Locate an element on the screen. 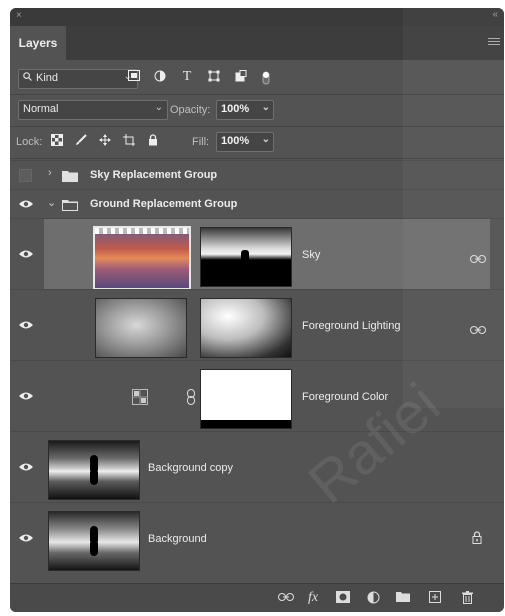  adjustment-layer-icon is located at coordinates (373, 598).